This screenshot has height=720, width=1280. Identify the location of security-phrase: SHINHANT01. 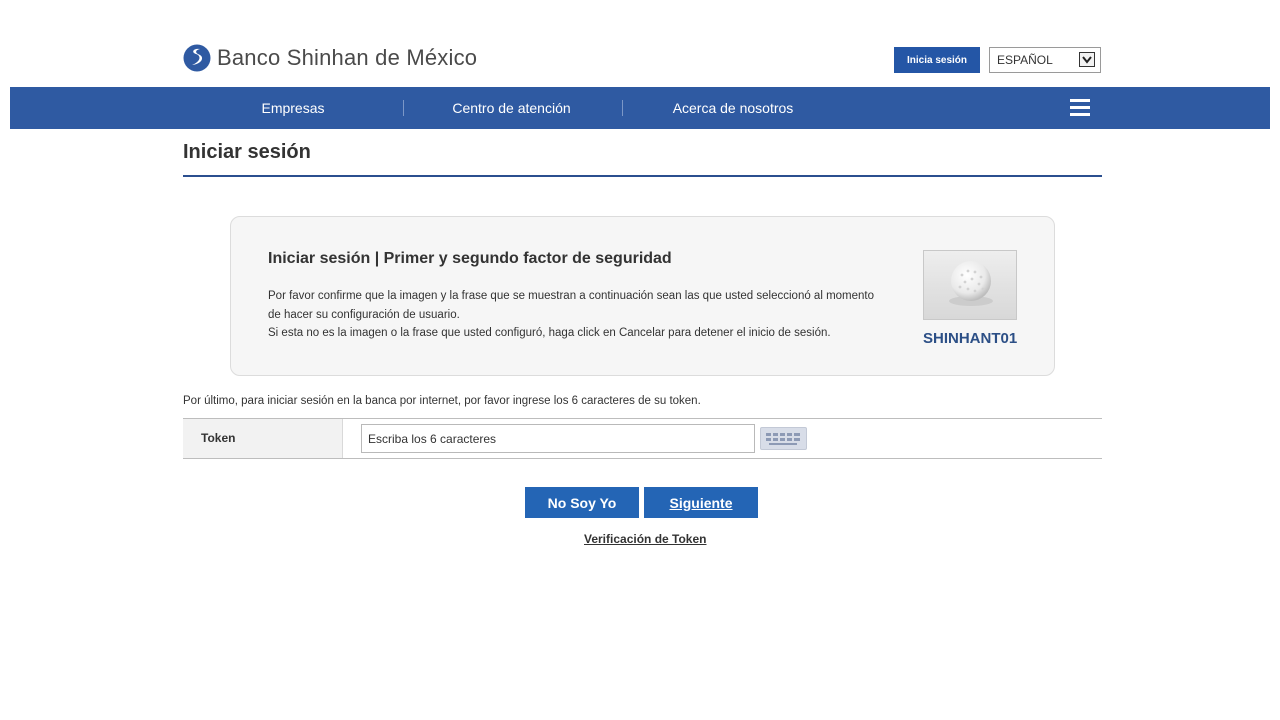
(970, 338).